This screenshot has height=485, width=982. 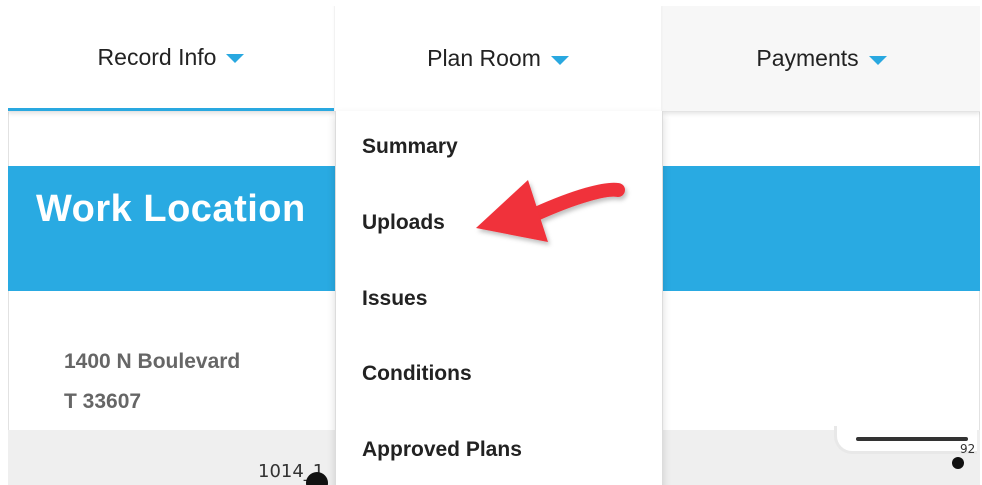 I want to click on tab-record-info: Record Info, so click(x=171, y=58).